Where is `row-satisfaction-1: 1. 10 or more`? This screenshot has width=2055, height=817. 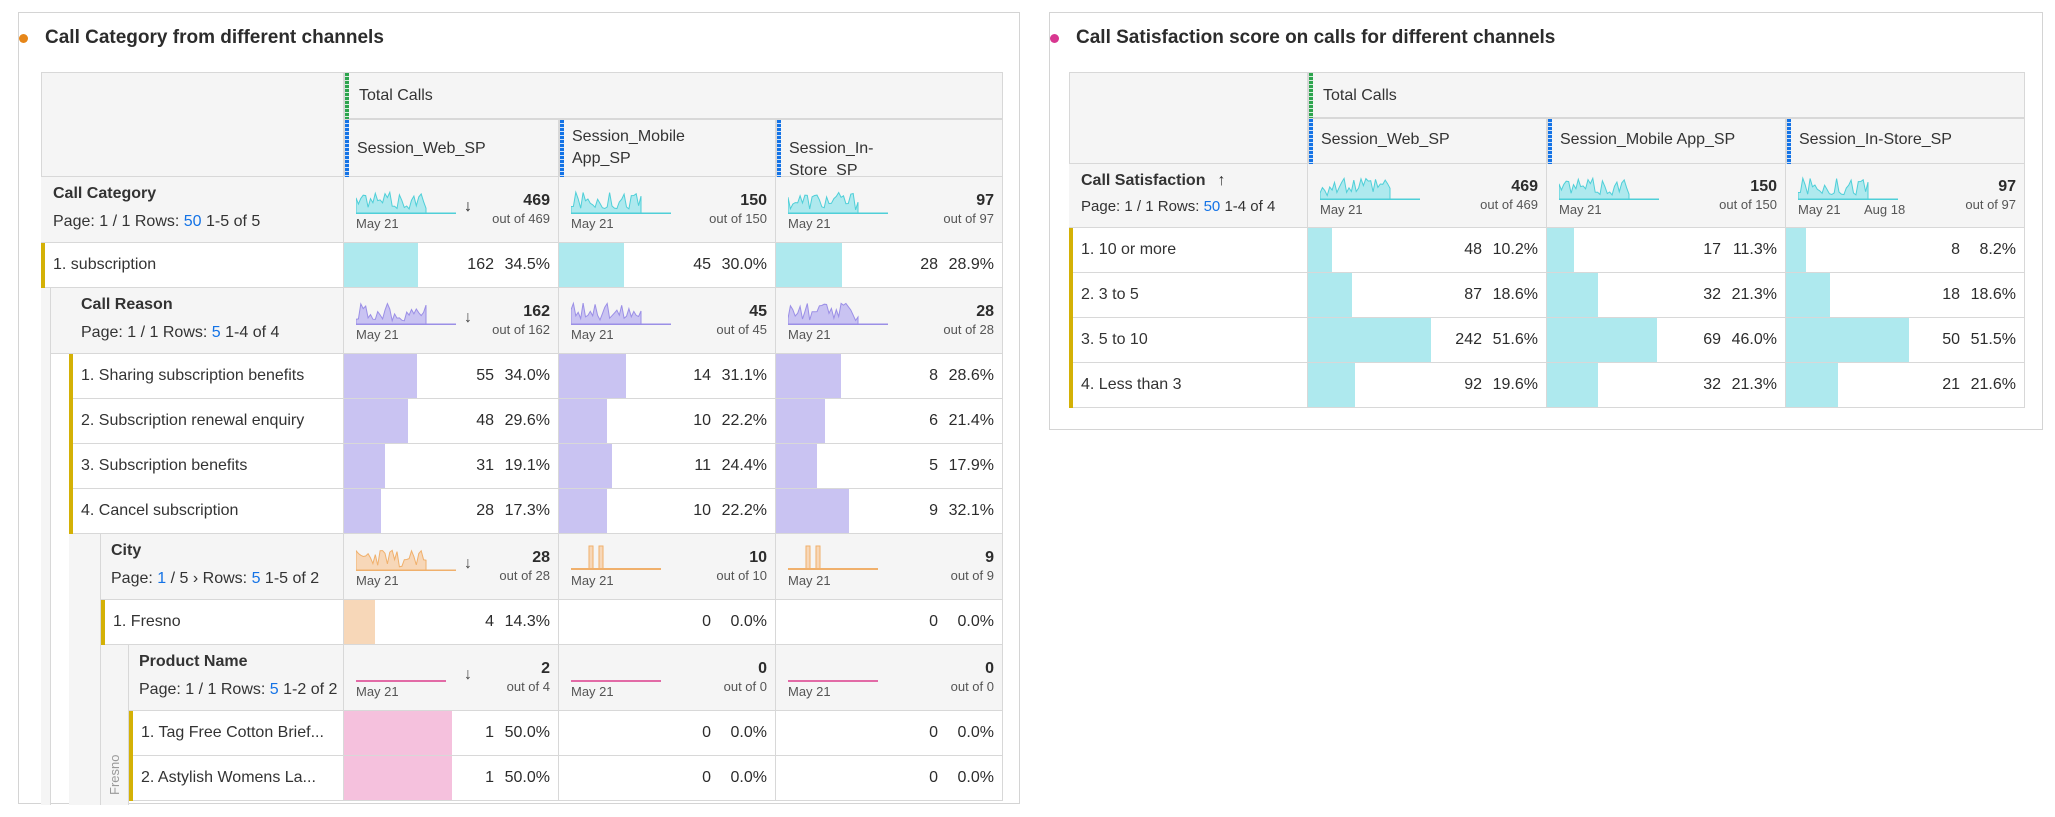
row-satisfaction-1: 1. 10 or more is located at coordinates (1188, 250).